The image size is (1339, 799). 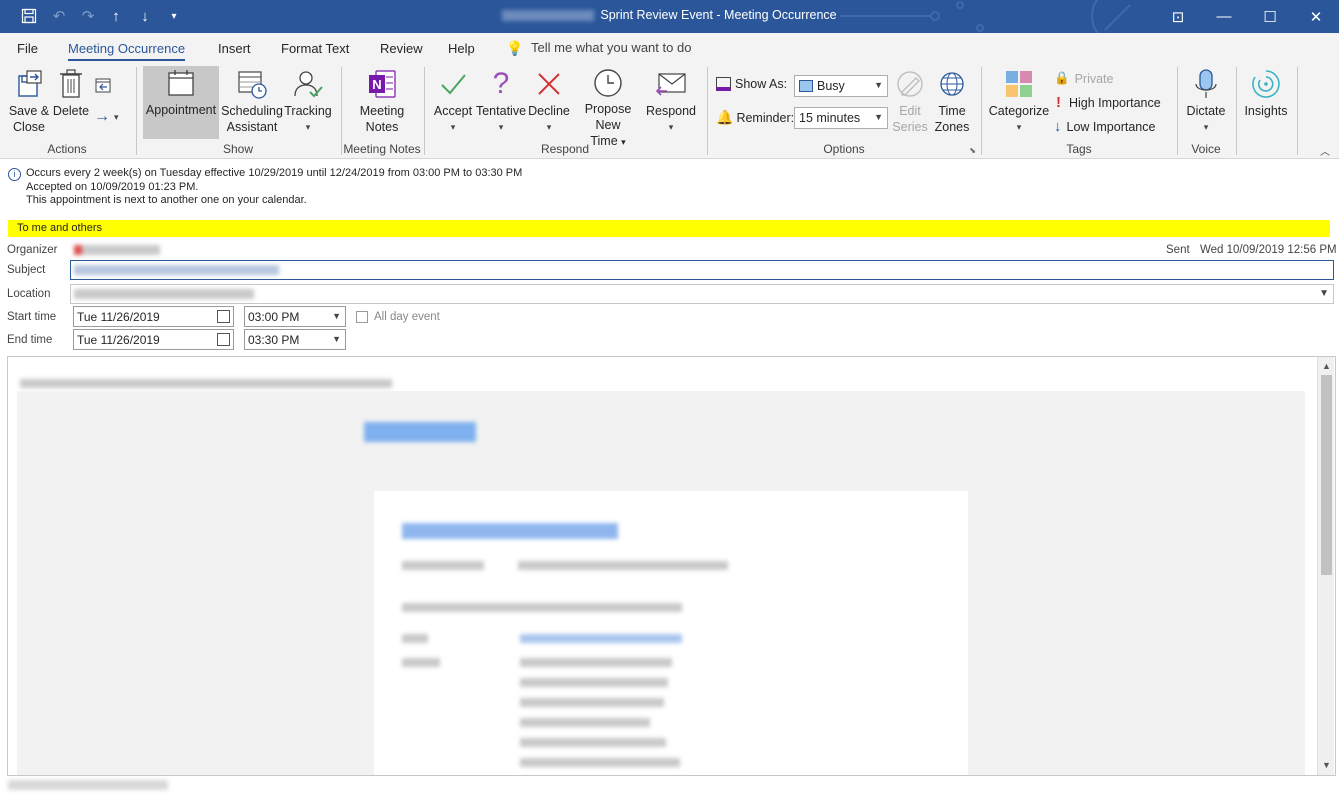 I want to click on subject-field, so click(x=702, y=270).